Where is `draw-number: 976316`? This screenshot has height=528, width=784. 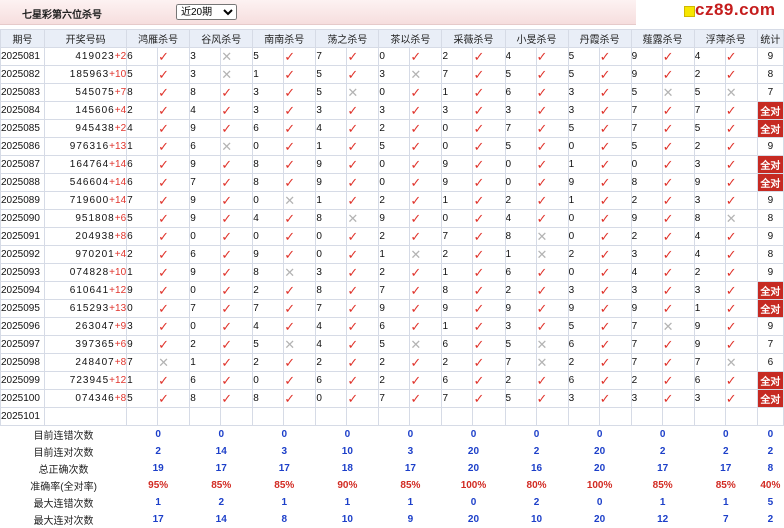
draw-number: 976316 is located at coordinates (89, 146).